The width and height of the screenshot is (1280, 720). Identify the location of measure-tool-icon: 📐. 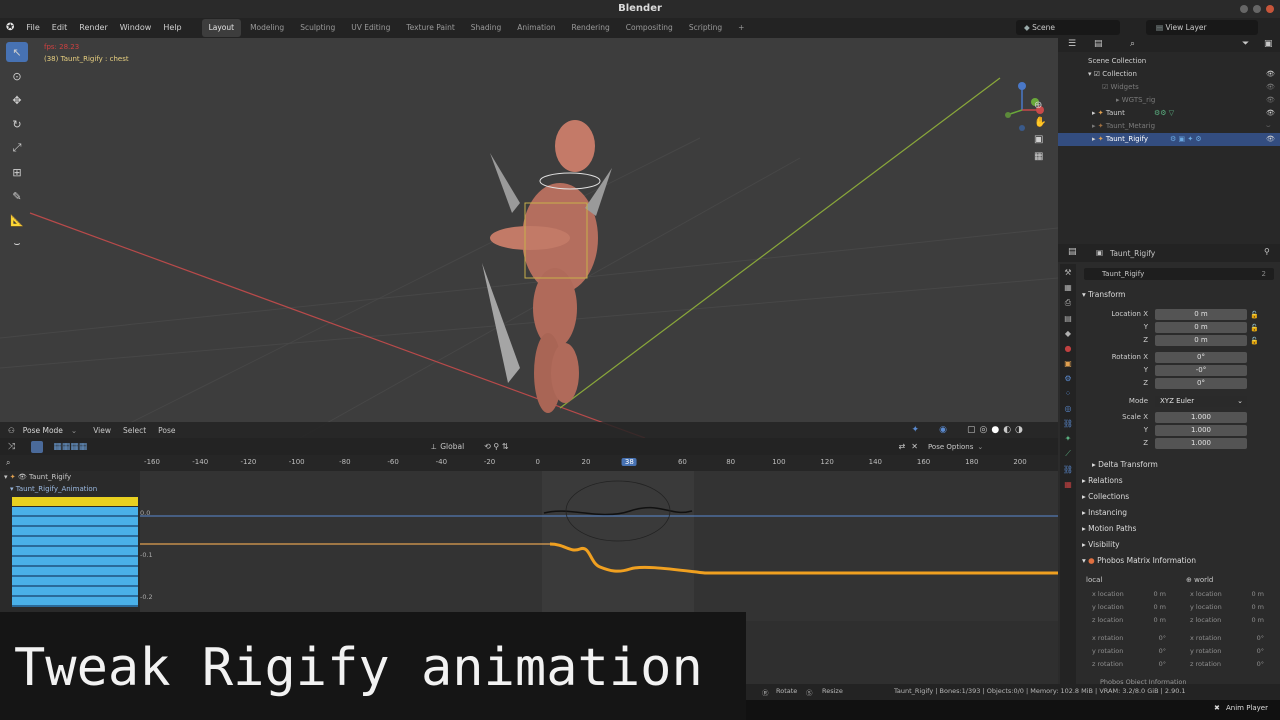
(17, 220).